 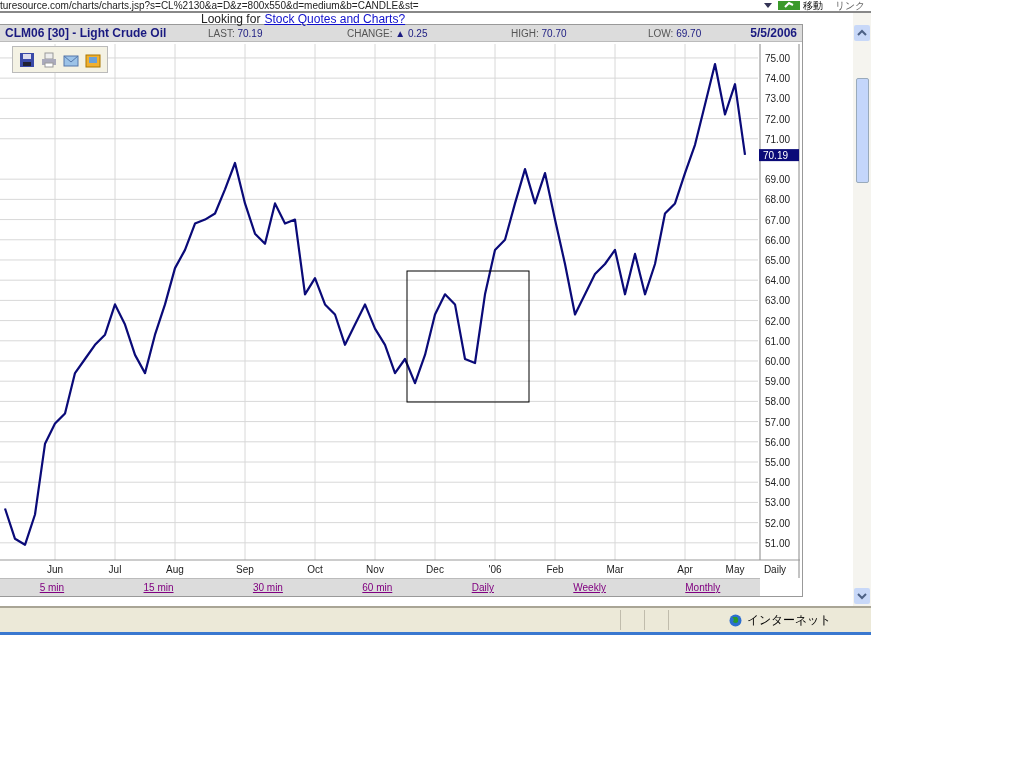 What do you see at coordinates (778, 281) in the screenshot?
I see `y-axis-label: 64.00` at bounding box center [778, 281].